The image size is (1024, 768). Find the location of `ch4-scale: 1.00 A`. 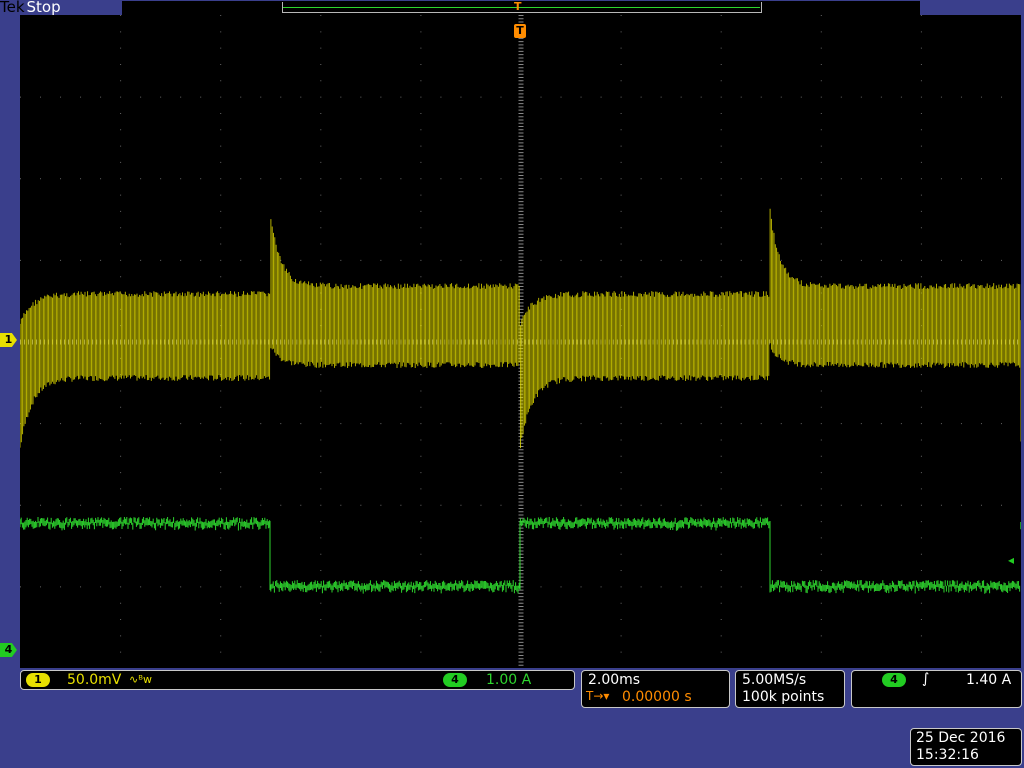

ch4-scale: 1.00 A is located at coordinates (509, 680).